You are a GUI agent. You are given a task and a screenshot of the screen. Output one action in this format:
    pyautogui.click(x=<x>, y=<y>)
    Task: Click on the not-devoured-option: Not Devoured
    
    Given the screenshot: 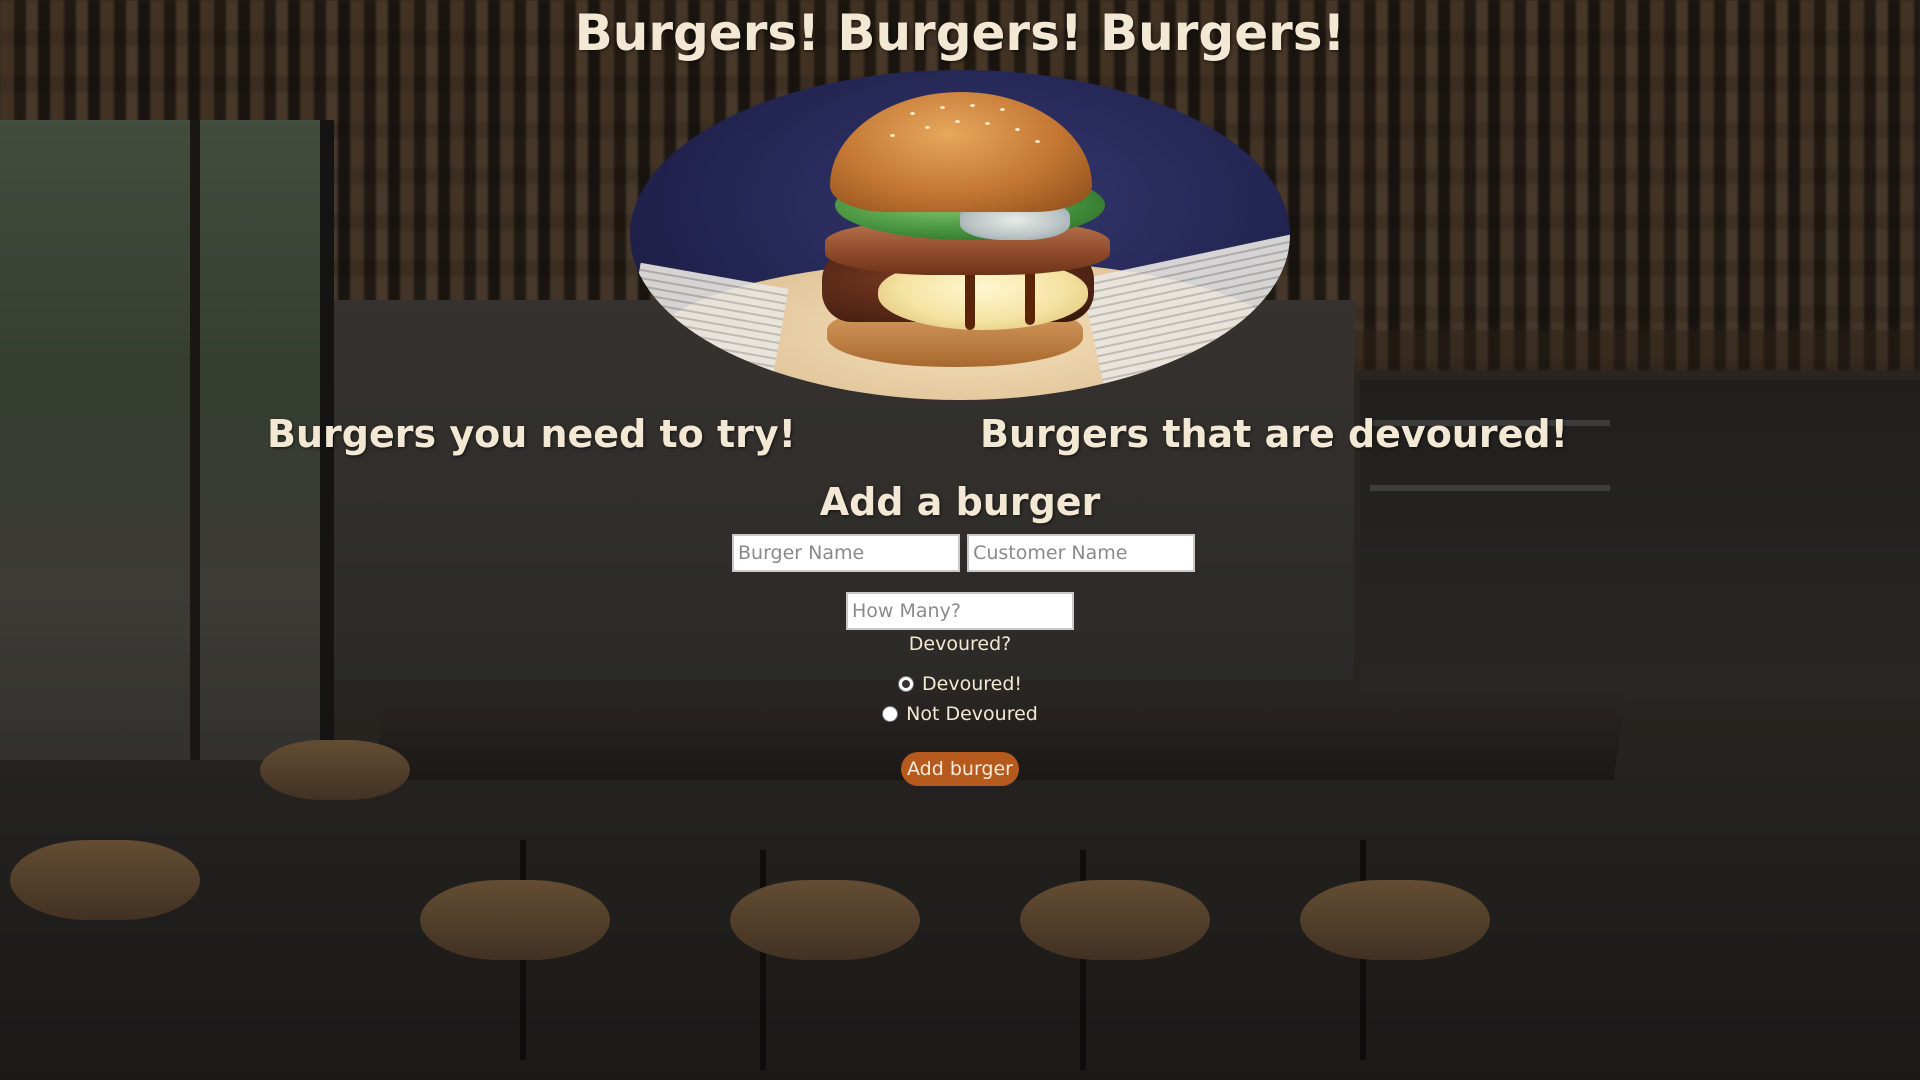 What is the action you would take?
    pyautogui.click(x=960, y=715)
    